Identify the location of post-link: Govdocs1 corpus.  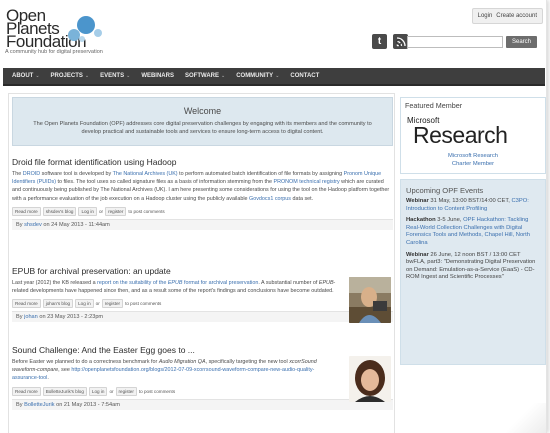
(270, 199).